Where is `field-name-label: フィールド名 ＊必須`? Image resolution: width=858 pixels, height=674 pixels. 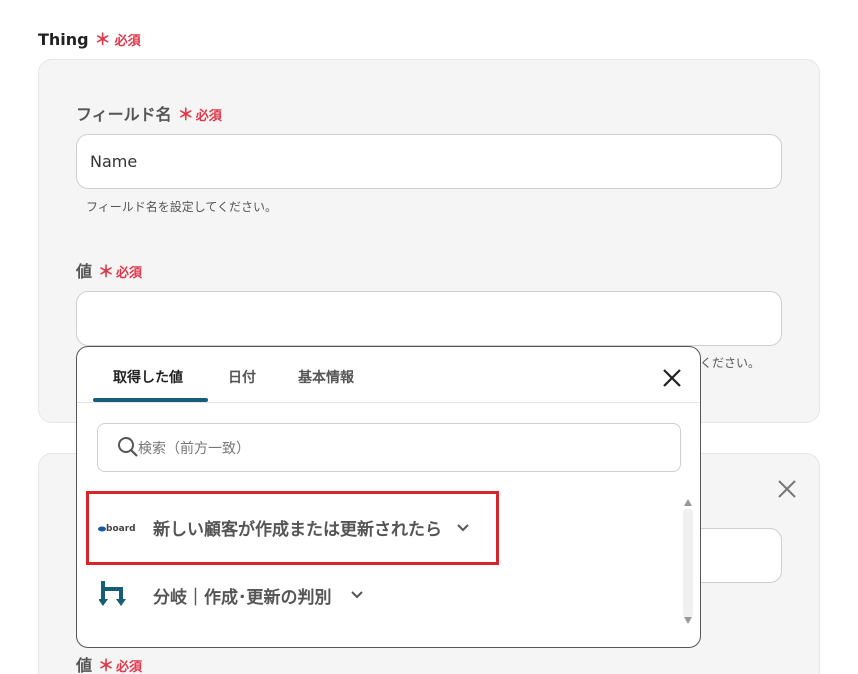
field-name-label: フィールド名 ＊必須 is located at coordinates (149, 113).